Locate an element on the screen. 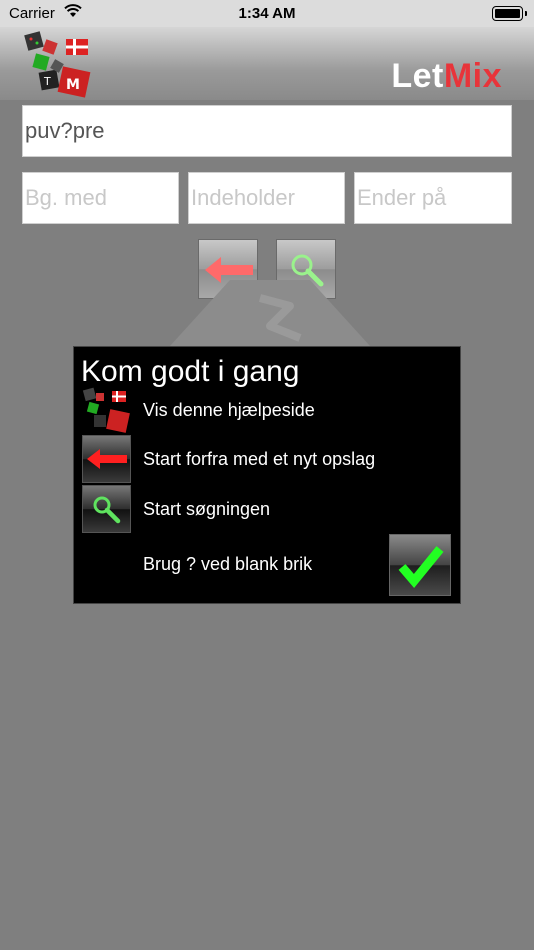 The image size is (534, 950). app-header: T M LetMix is located at coordinates (267, 63).